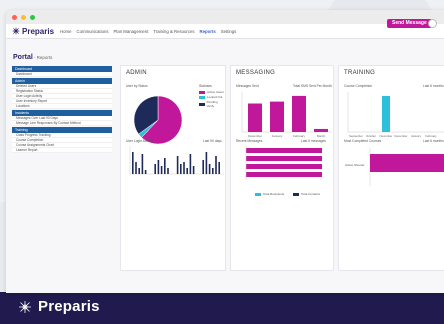  Describe the element at coordinates (256, 73) in the screenshot. I see `messaging-panel-title: MESSAGING` at that location.